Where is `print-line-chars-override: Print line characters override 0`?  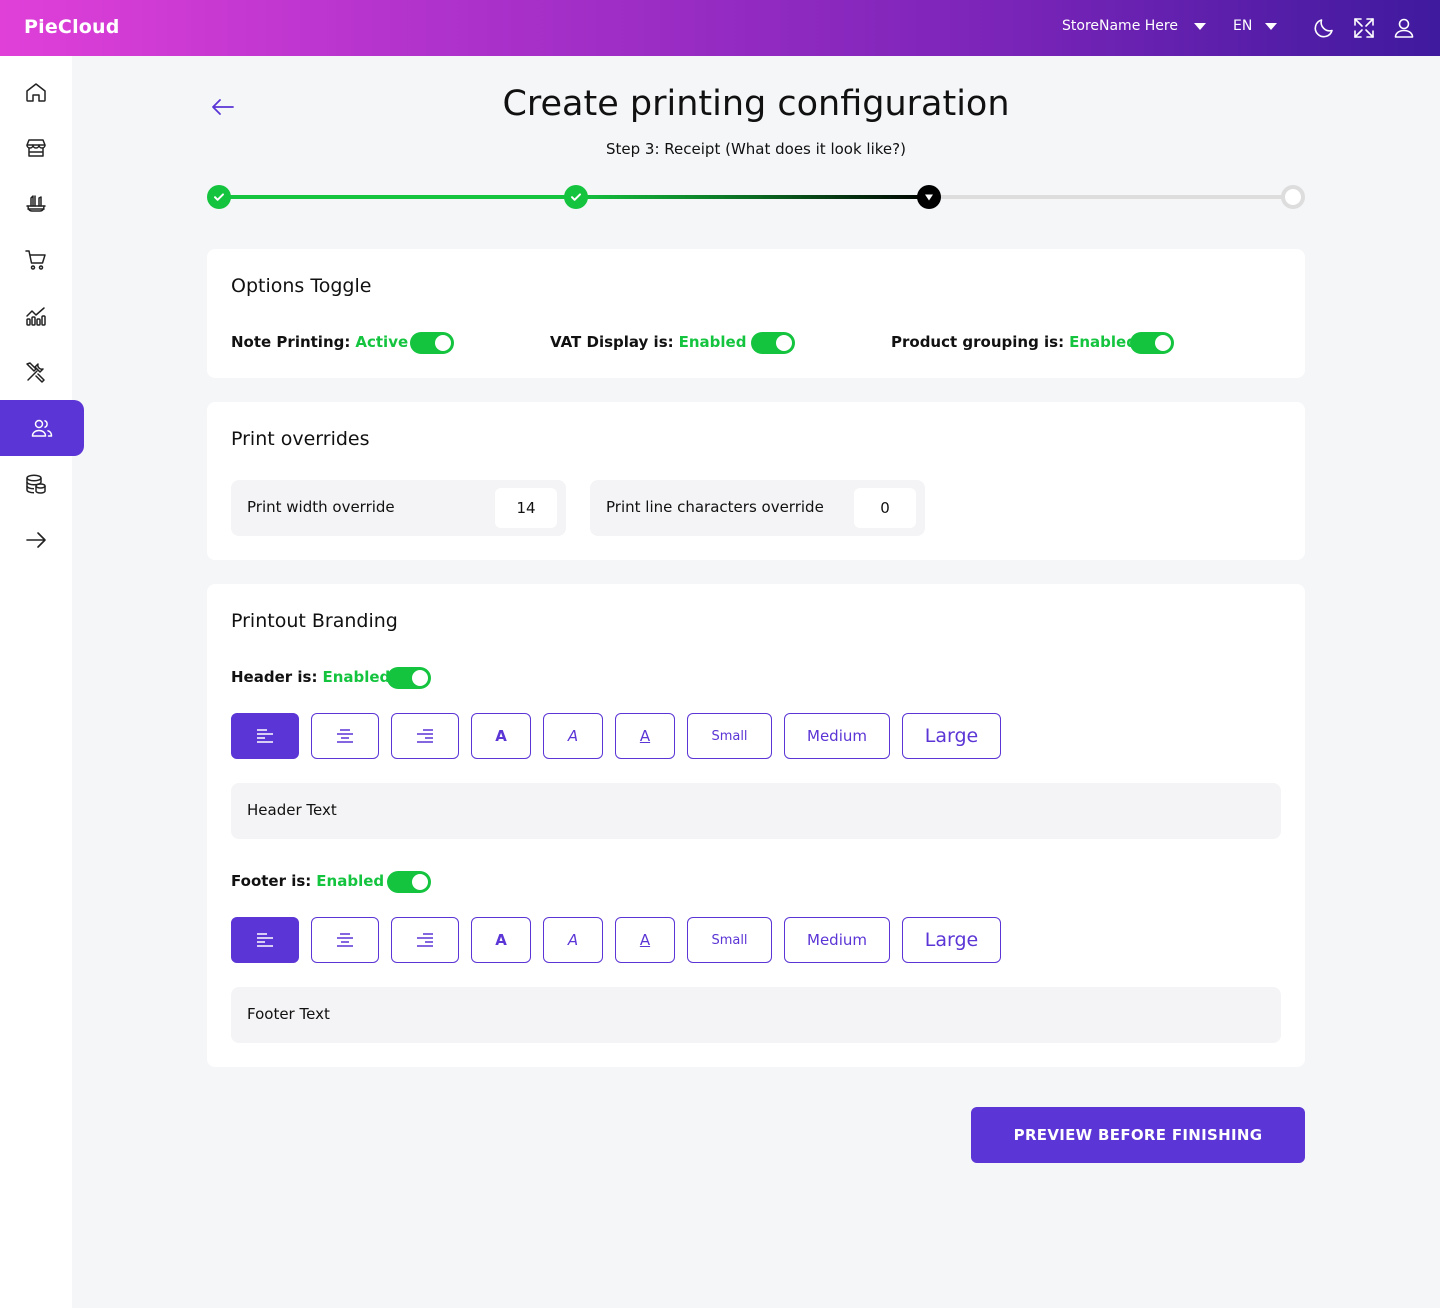 print-line-chars-override: Print line characters override 0 is located at coordinates (757, 508).